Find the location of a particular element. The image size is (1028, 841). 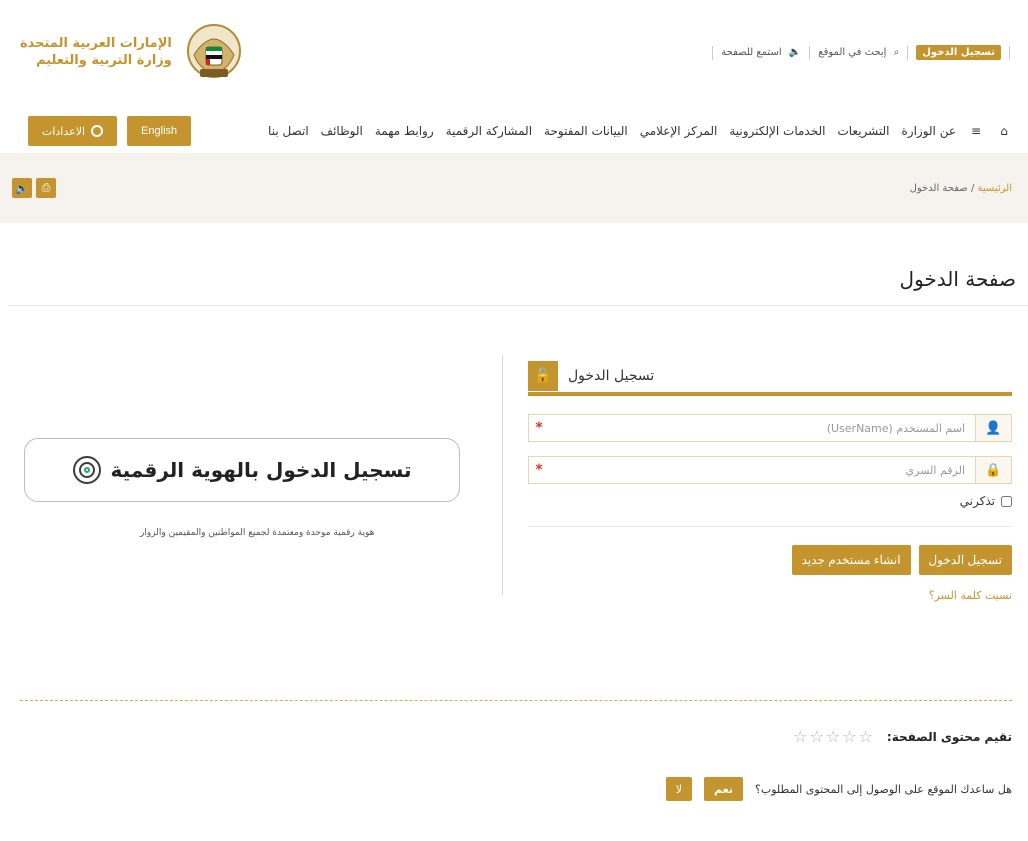

search-link: ⌕ إبحث في الموقع is located at coordinates (858, 52).